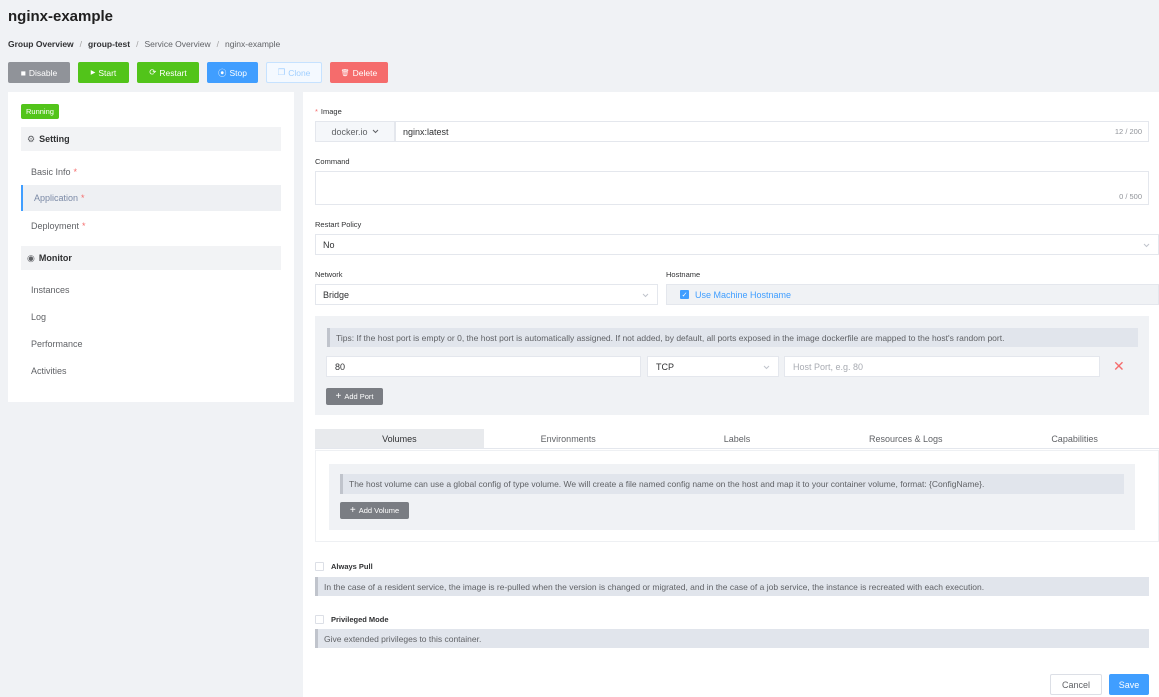 This screenshot has width=1159, height=697. What do you see at coordinates (109, 44) in the screenshot?
I see `breadcrumb-group-test: group-test` at bounding box center [109, 44].